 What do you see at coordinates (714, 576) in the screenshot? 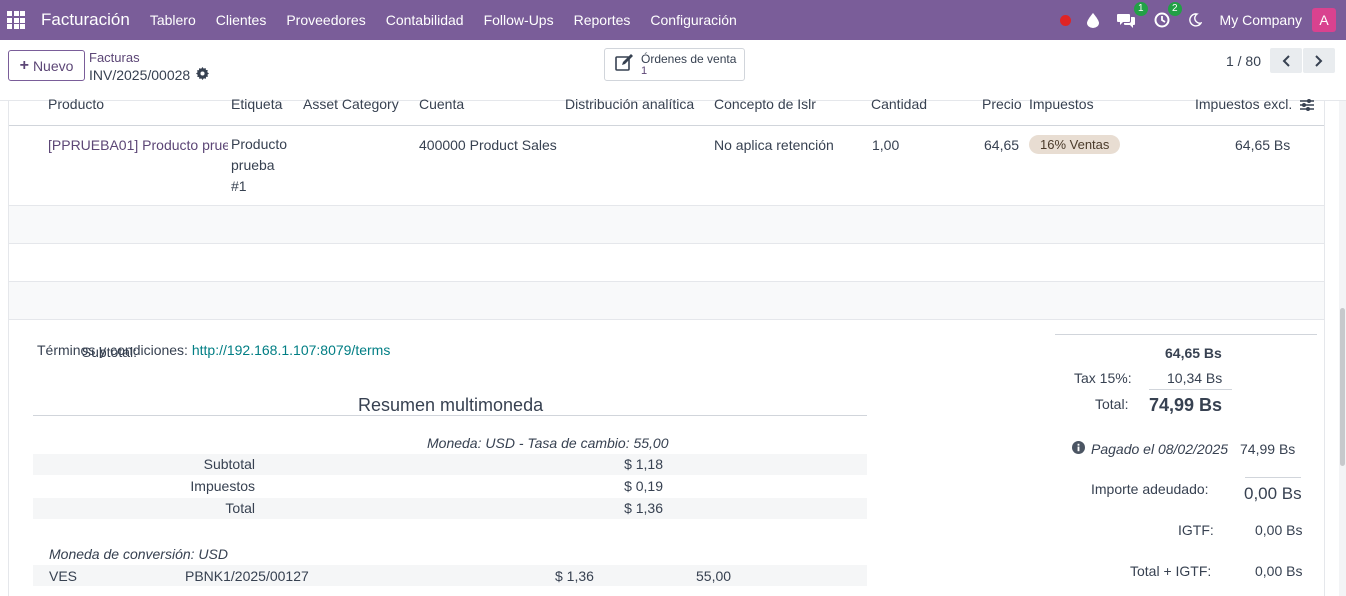
I see `conversion-rate: 55,00` at bounding box center [714, 576].